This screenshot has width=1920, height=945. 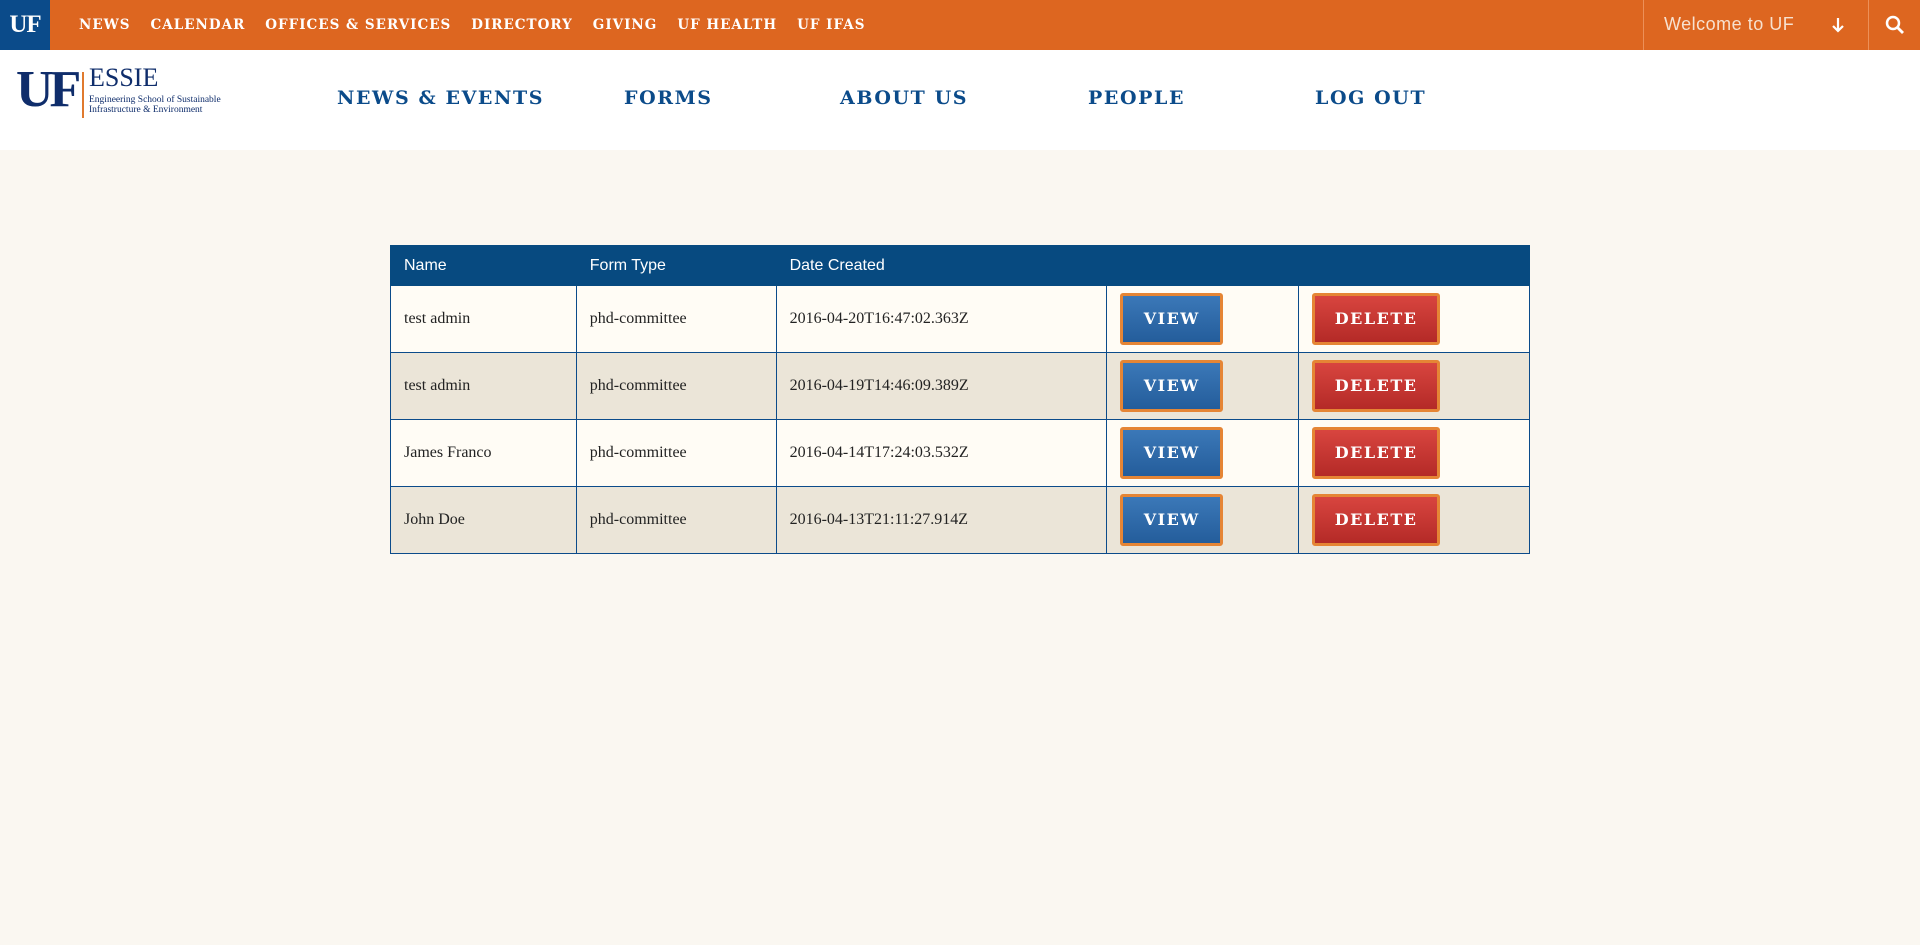 I want to click on welcome-label: Welcome to UF, so click(x=1729, y=24).